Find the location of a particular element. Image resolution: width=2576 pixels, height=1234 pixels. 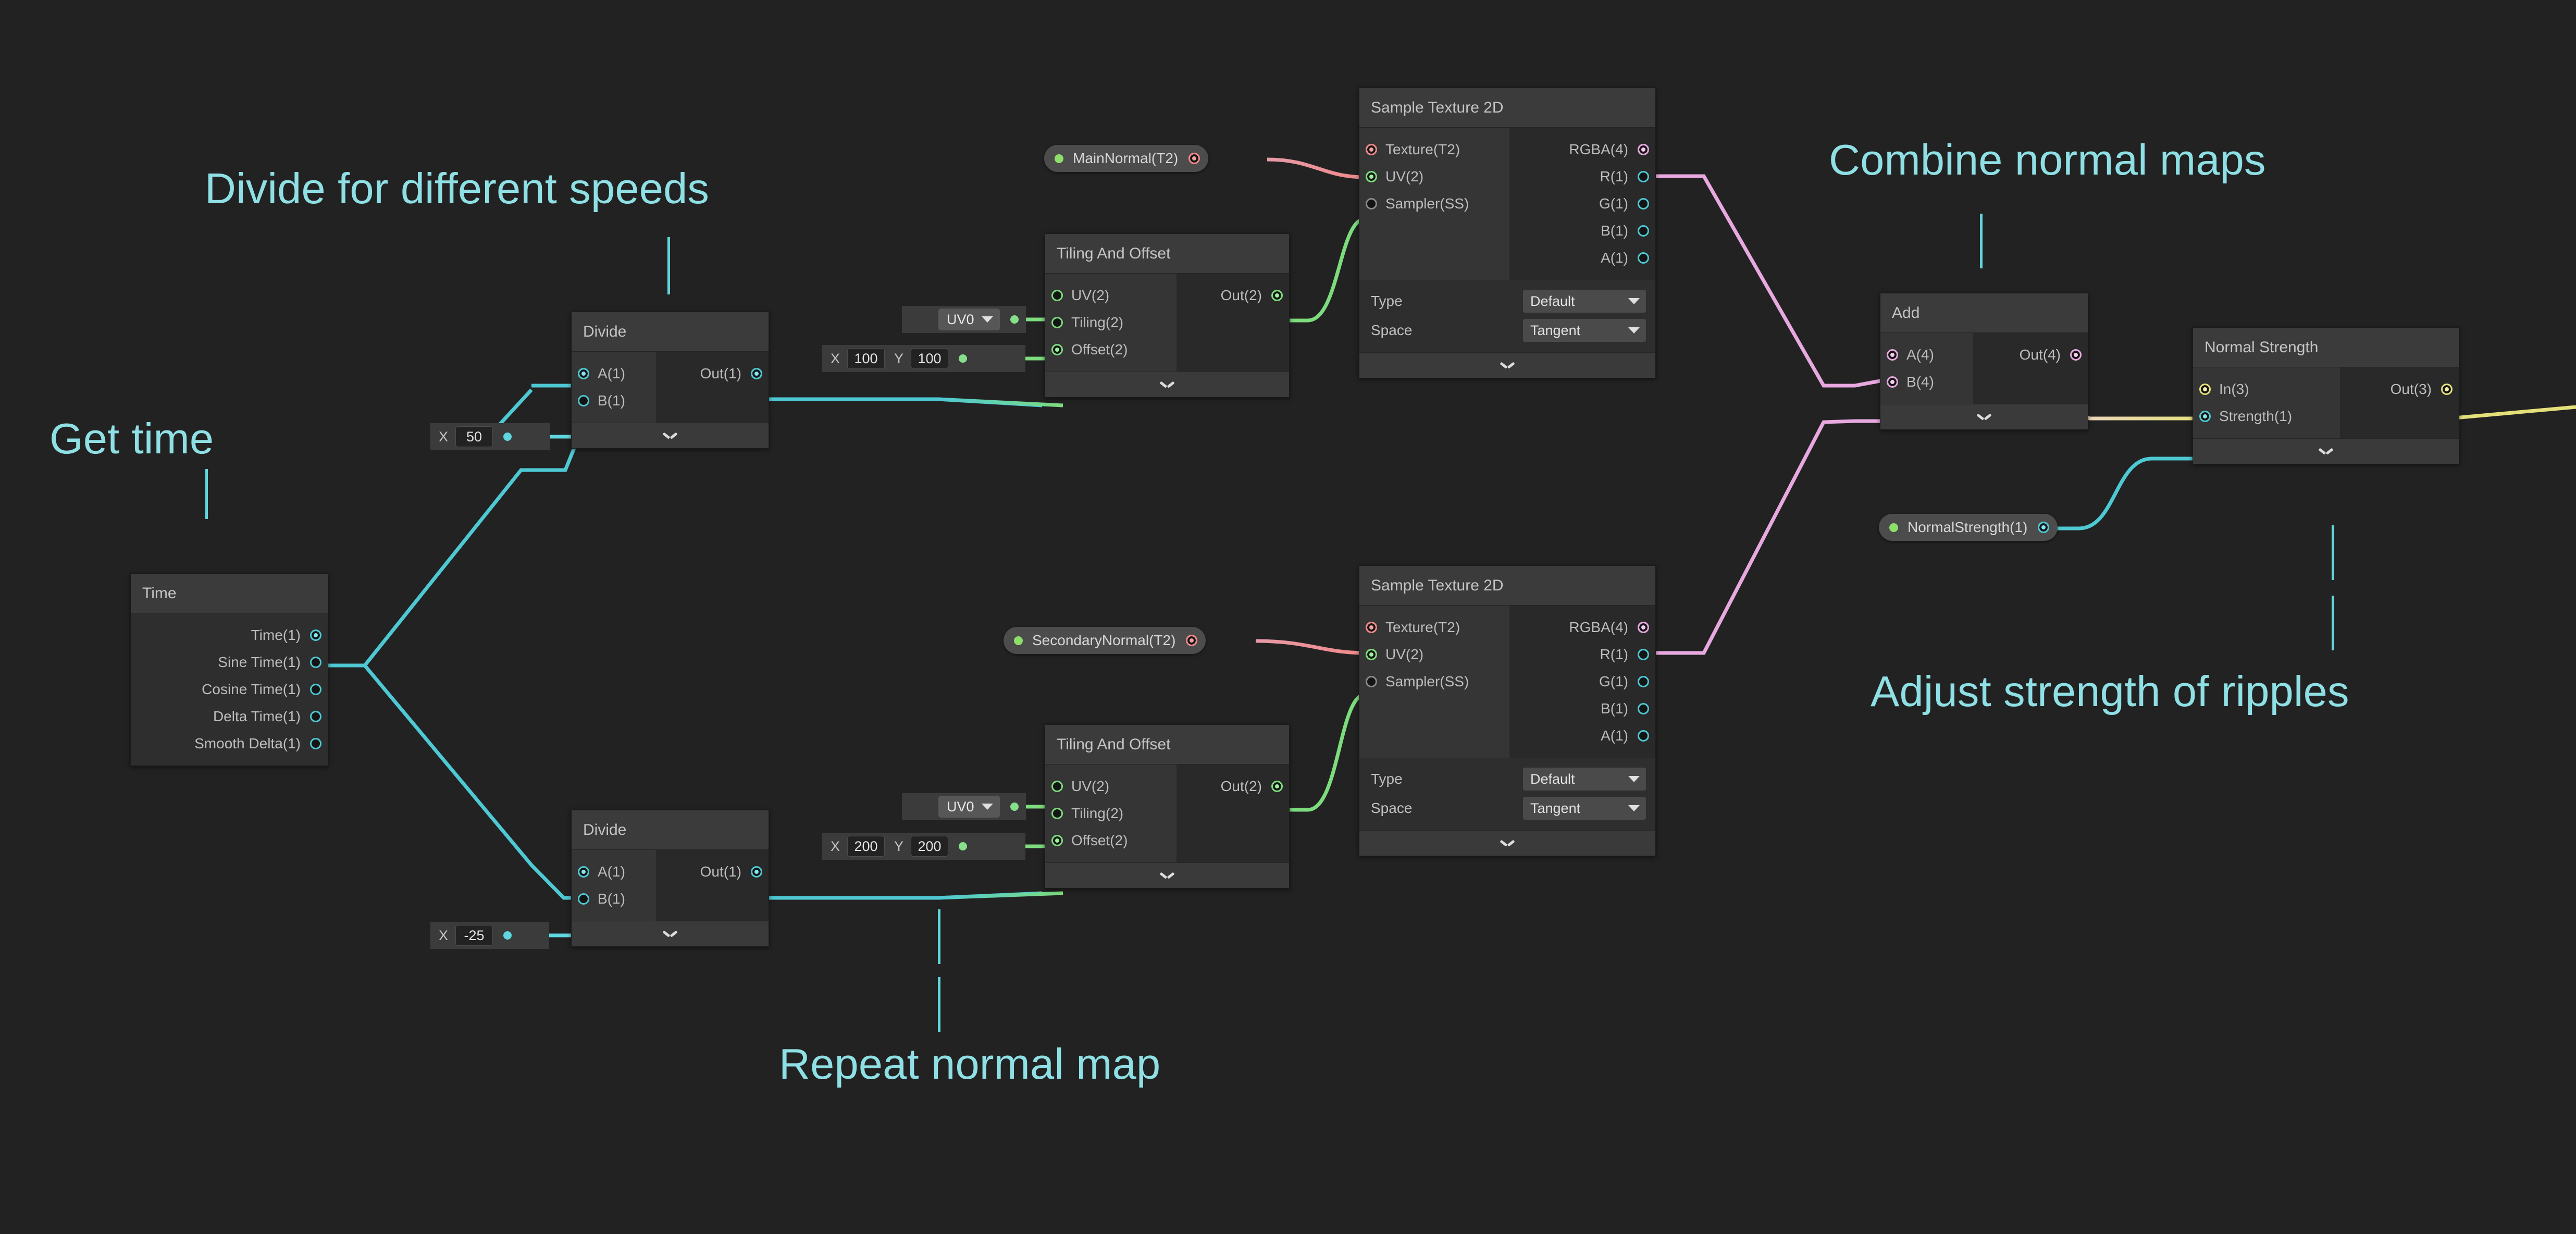

annotation-get-time: Get time is located at coordinates (131, 439).